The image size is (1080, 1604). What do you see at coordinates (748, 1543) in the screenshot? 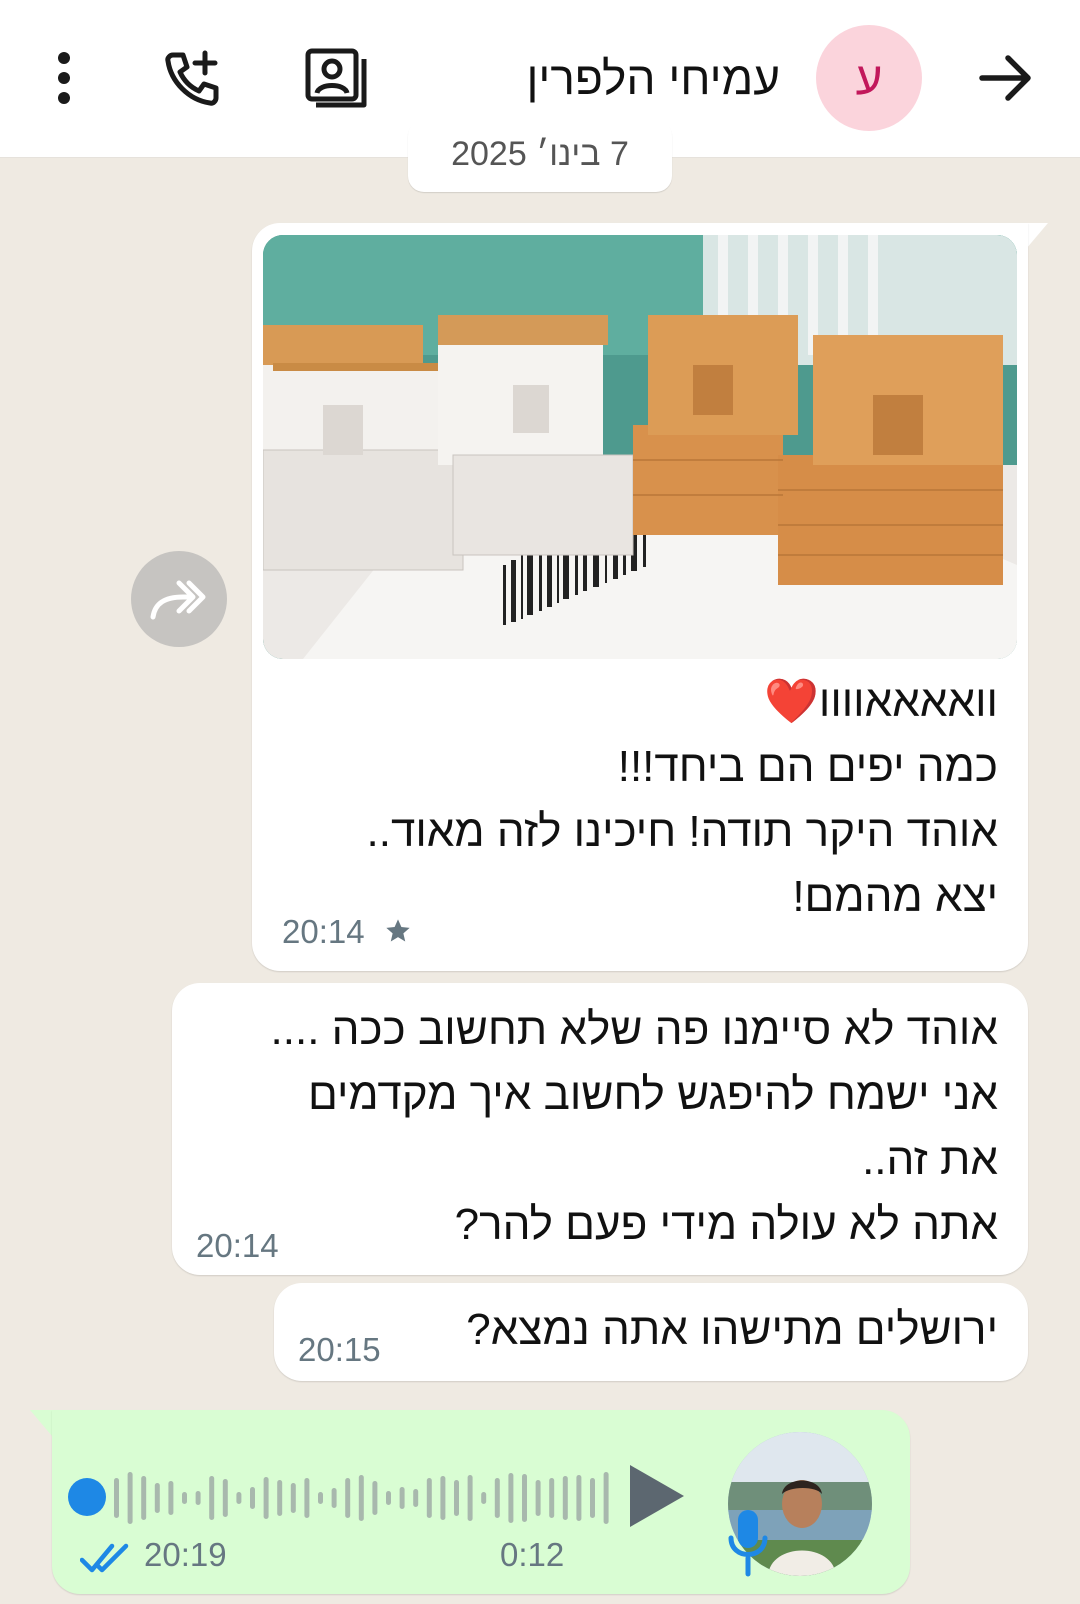
I see `mic-icon` at bounding box center [748, 1543].